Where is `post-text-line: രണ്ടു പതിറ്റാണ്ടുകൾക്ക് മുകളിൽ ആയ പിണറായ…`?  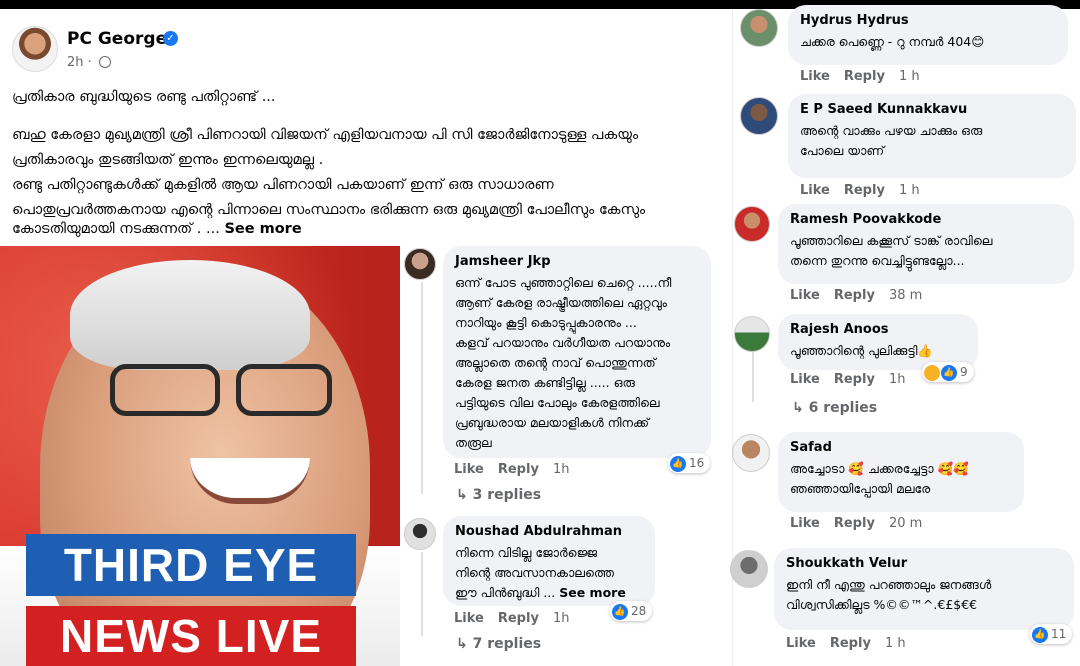 post-text-line: രണ്ടു പതിറ്റാണ്ടുകൾക്ക് മുകളിൽ ആയ പിണറായ… is located at coordinates (283, 185).